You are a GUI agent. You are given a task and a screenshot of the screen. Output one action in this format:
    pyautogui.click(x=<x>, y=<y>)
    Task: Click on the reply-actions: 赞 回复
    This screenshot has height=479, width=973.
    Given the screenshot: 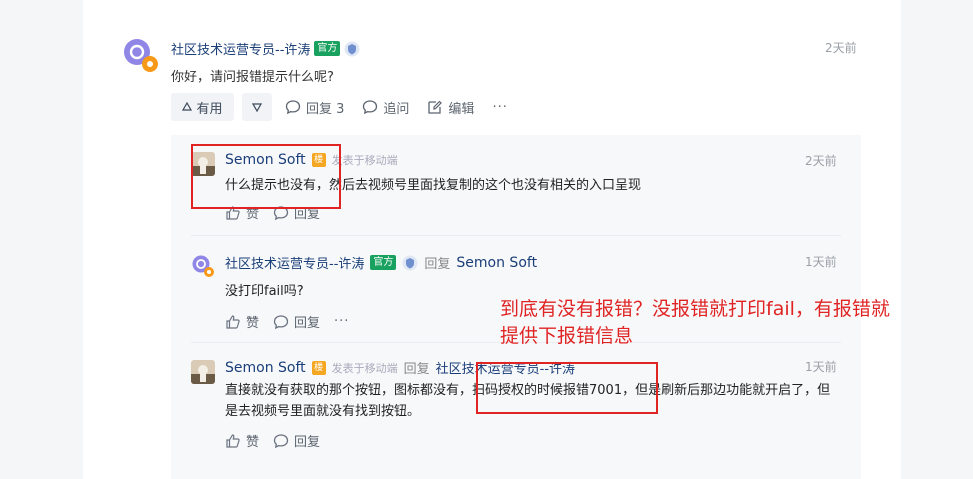 What is the action you would take?
    pyautogui.click(x=279, y=440)
    